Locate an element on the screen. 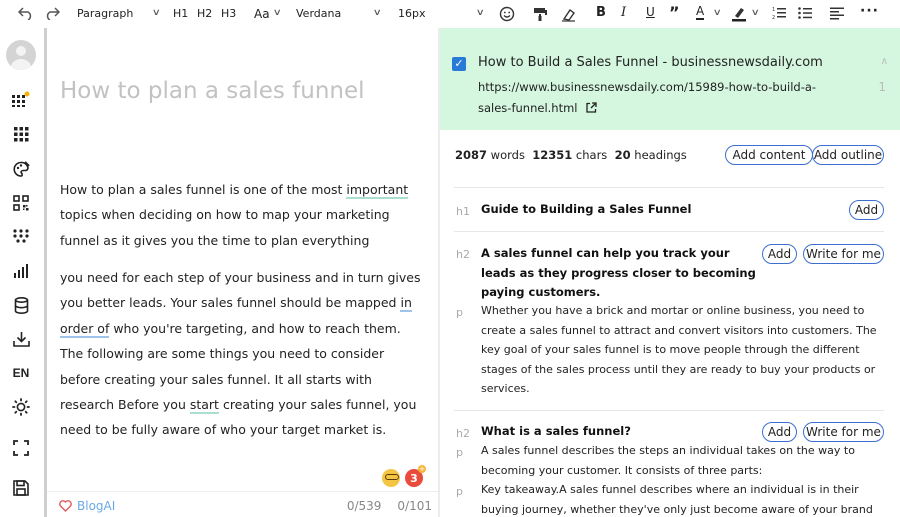  left-sidebar: EN is located at coordinates (23, 272).